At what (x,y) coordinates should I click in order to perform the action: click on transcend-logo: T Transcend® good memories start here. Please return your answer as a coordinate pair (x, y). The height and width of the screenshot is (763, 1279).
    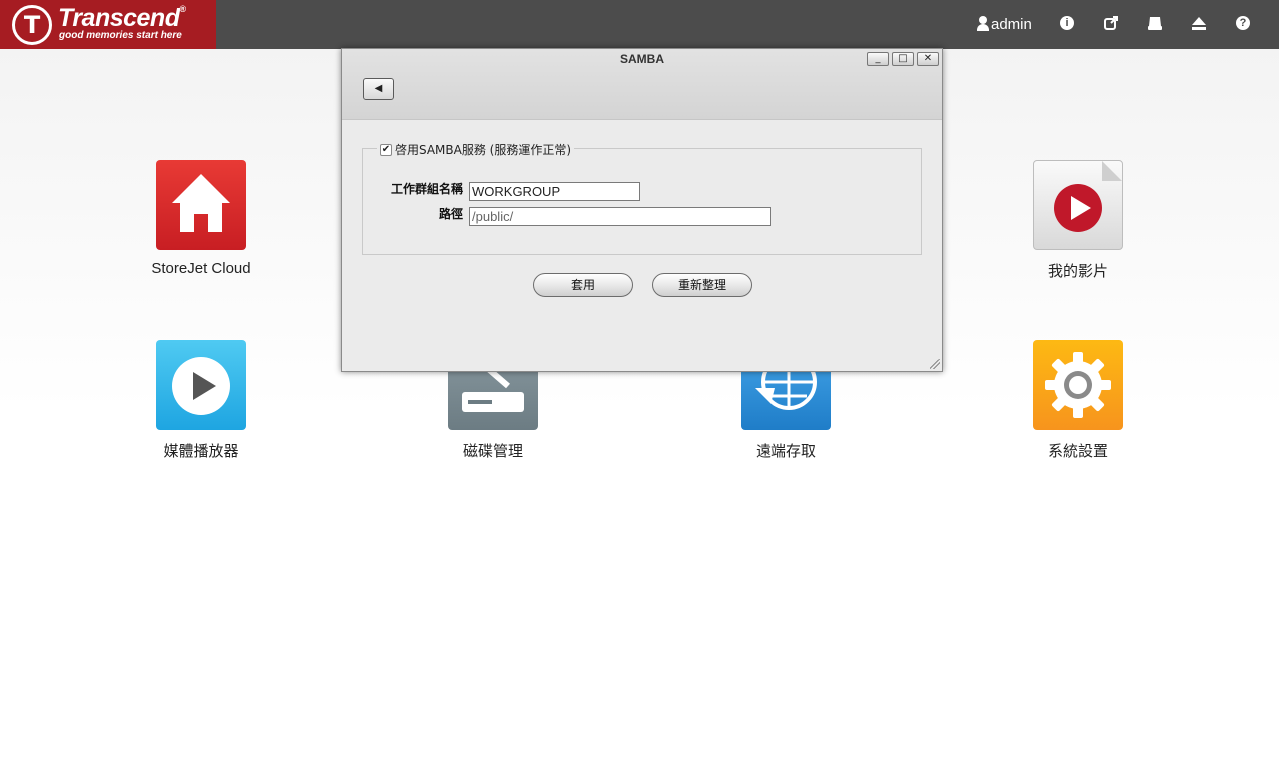
    Looking at the image, I should click on (108, 24).